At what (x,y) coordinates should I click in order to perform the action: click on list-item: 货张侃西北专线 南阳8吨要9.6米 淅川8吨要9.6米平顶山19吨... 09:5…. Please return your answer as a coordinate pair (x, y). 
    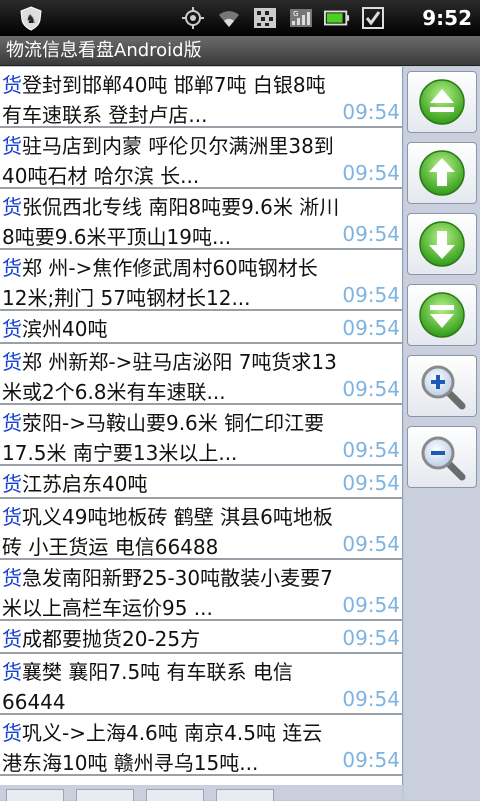
    Looking at the image, I should click on (201, 219).